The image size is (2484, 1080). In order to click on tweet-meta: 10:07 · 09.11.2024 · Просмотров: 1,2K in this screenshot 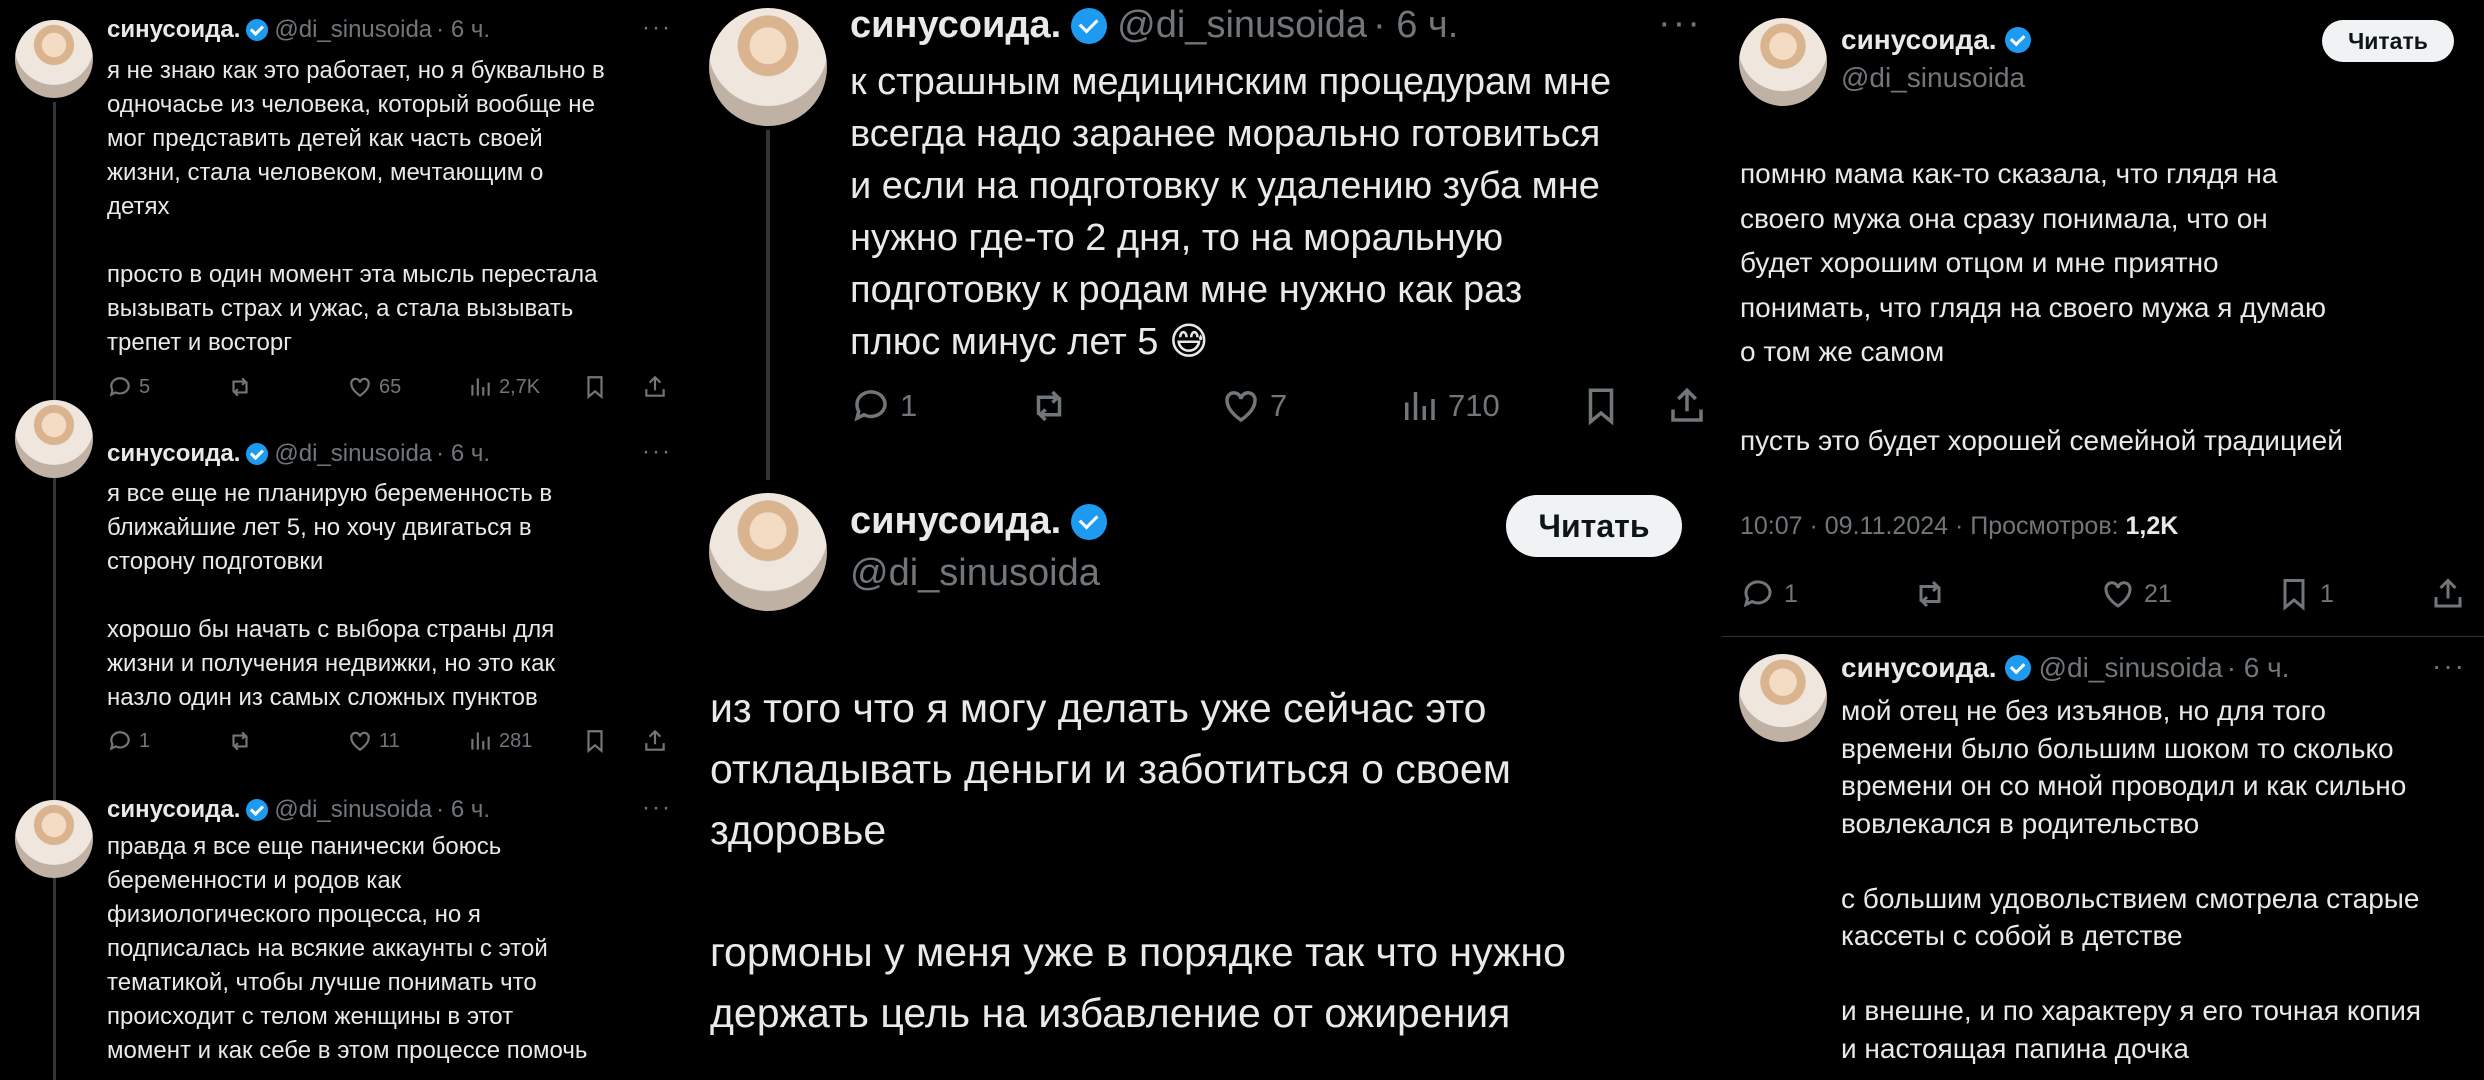, I will do `click(1959, 526)`.